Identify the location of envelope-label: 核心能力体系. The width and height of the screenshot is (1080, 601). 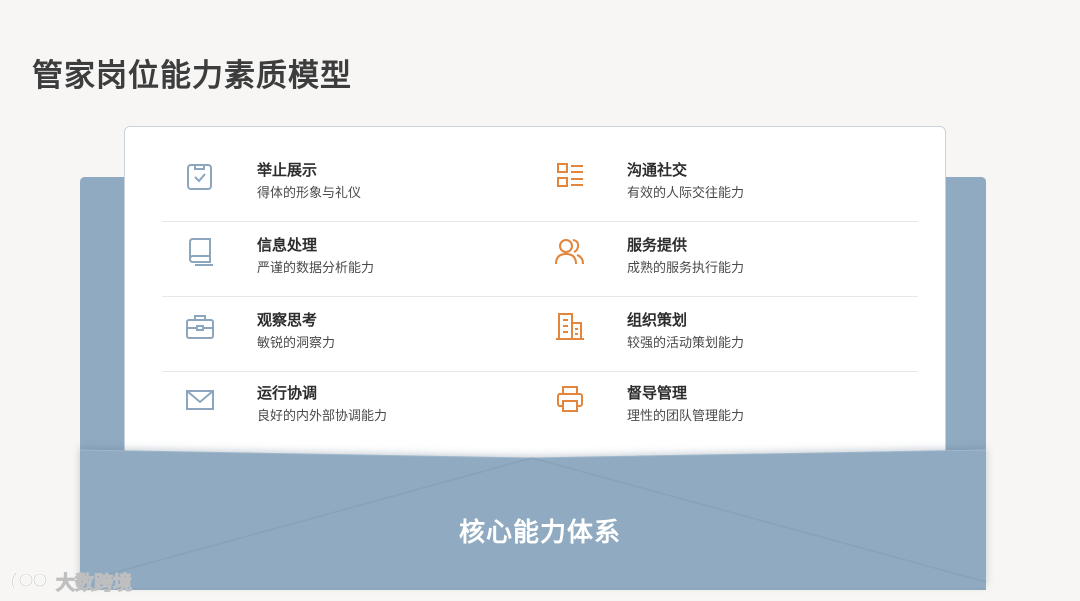
(539, 533).